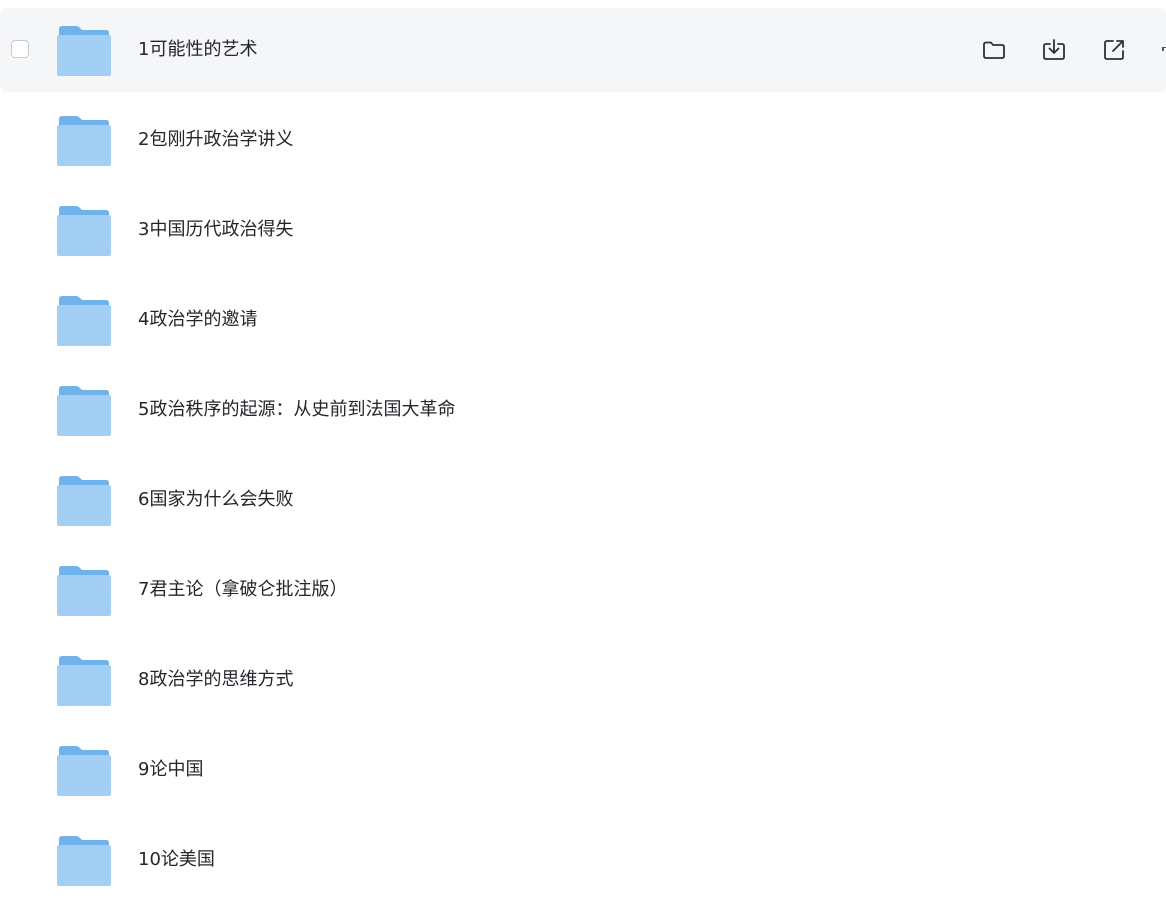 The image size is (1166, 905). Describe the element at coordinates (170, 770) in the screenshot. I see `folder-name: 9论中国` at that location.